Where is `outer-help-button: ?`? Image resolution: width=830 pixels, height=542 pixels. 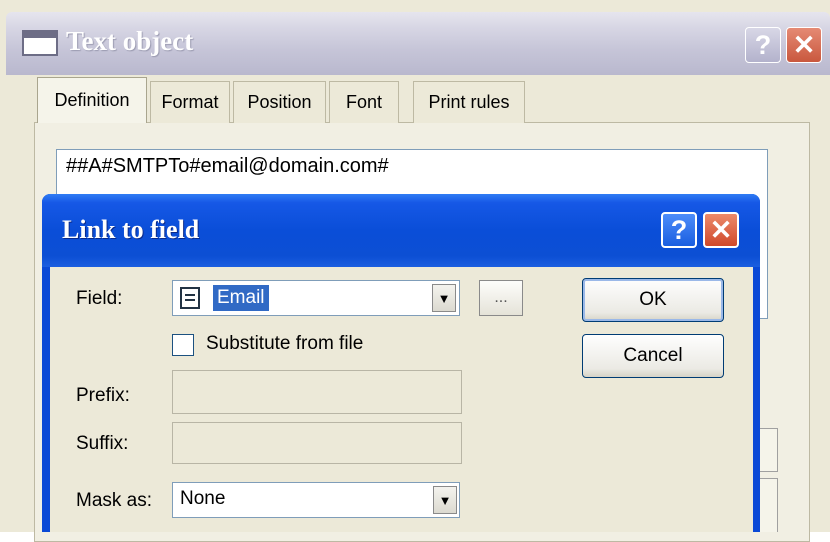 outer-help-button: ? is located at coordinates (763, 45).